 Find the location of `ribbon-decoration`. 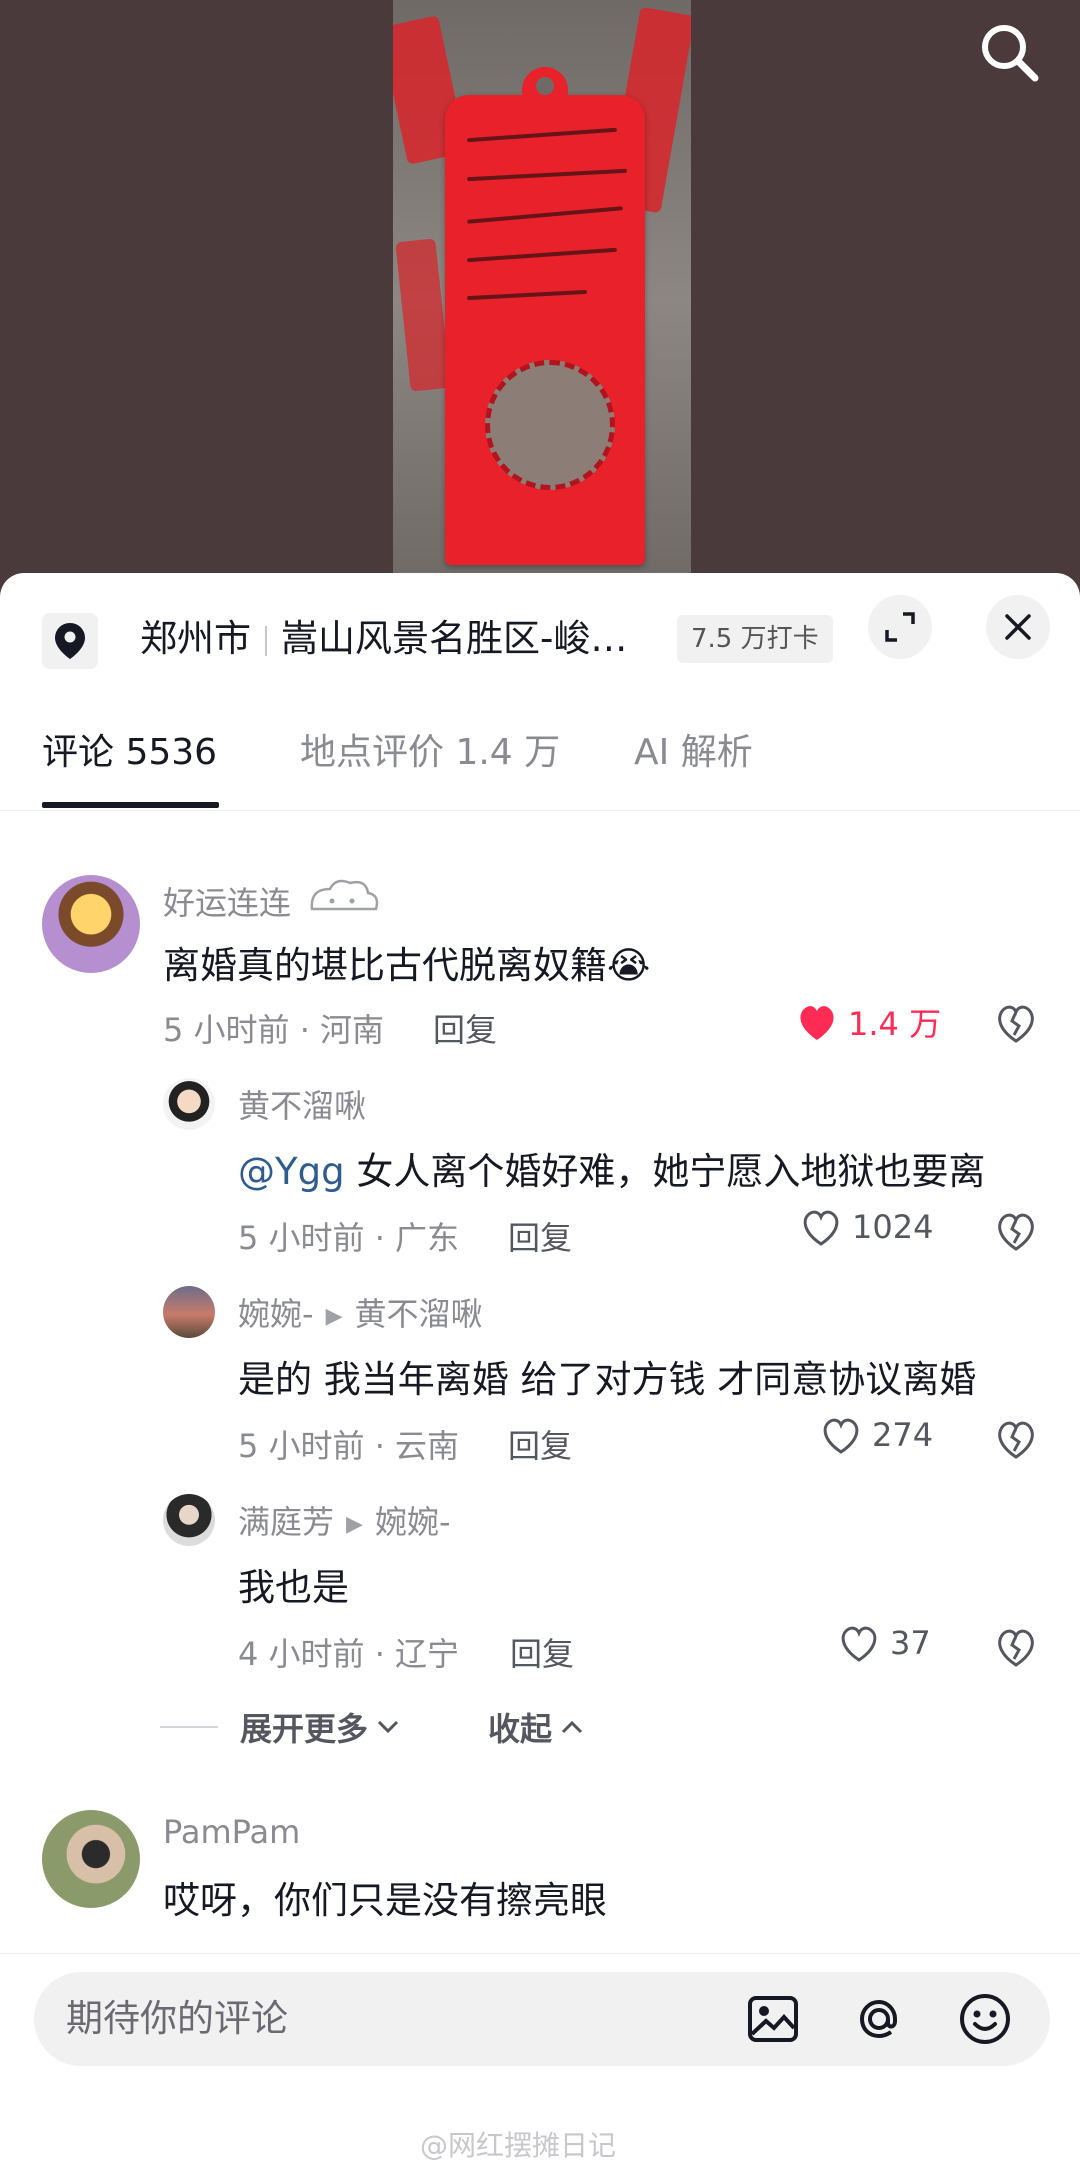

ribbon-decoration is located at coordinates (423, 315).